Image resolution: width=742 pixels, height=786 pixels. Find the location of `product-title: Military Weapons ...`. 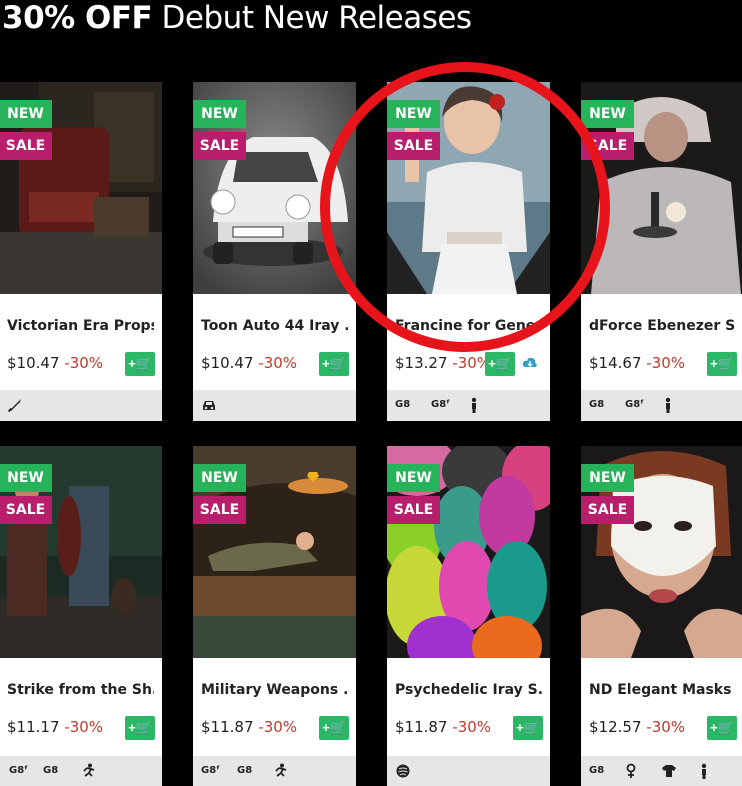

product-title: Military Weapons ... is located at coordinates (274, 690).